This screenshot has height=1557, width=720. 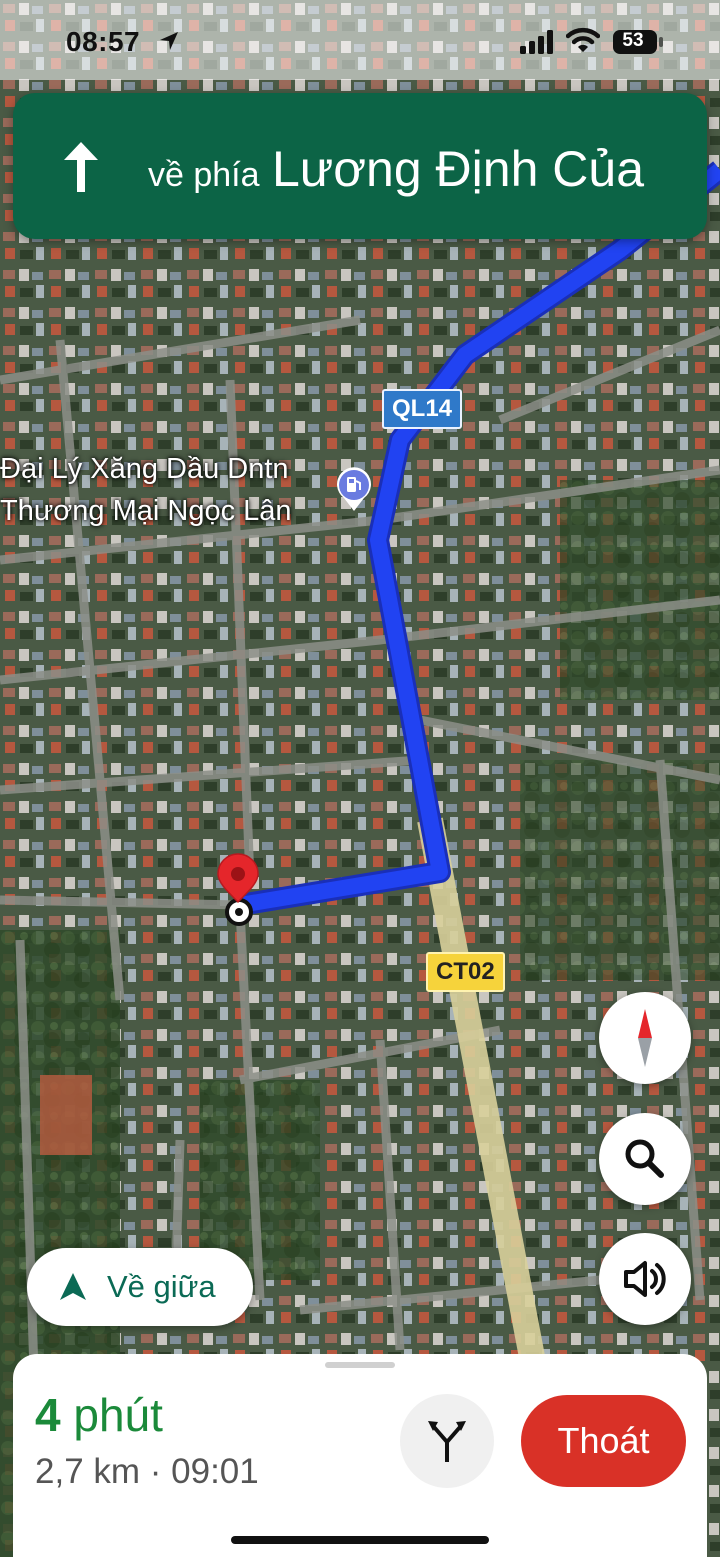 I want to click on location-arrow-icon, so click(x=169, y=41).